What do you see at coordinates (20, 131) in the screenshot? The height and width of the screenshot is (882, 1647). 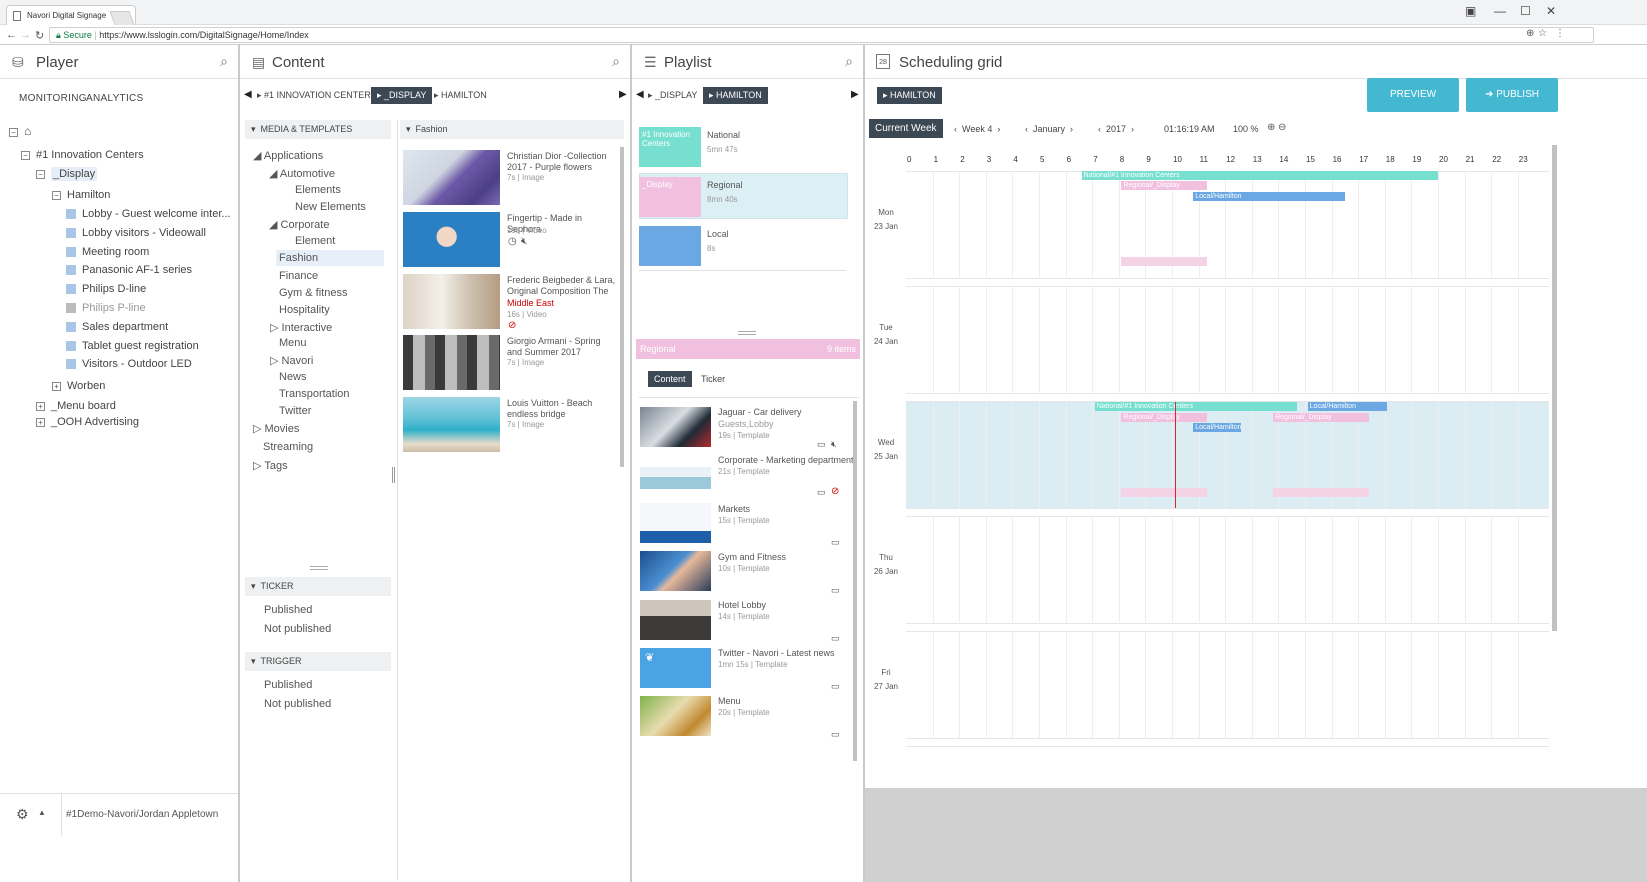 I see `tree-root: − ⌂` at bounding box center [20, 131].